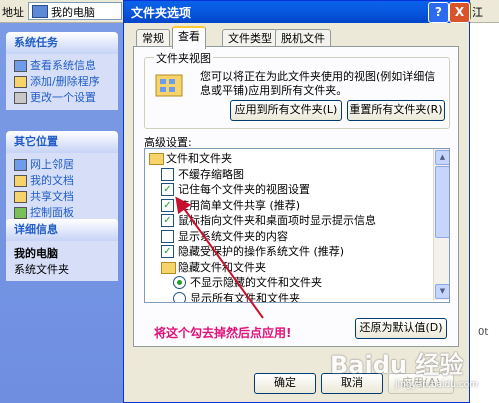 Image resolution: width=499 pixels, height=403 pixels. Describe the element at coordinates (189, 37) in the screenshot. I see `tab-view: 查看` at that location.